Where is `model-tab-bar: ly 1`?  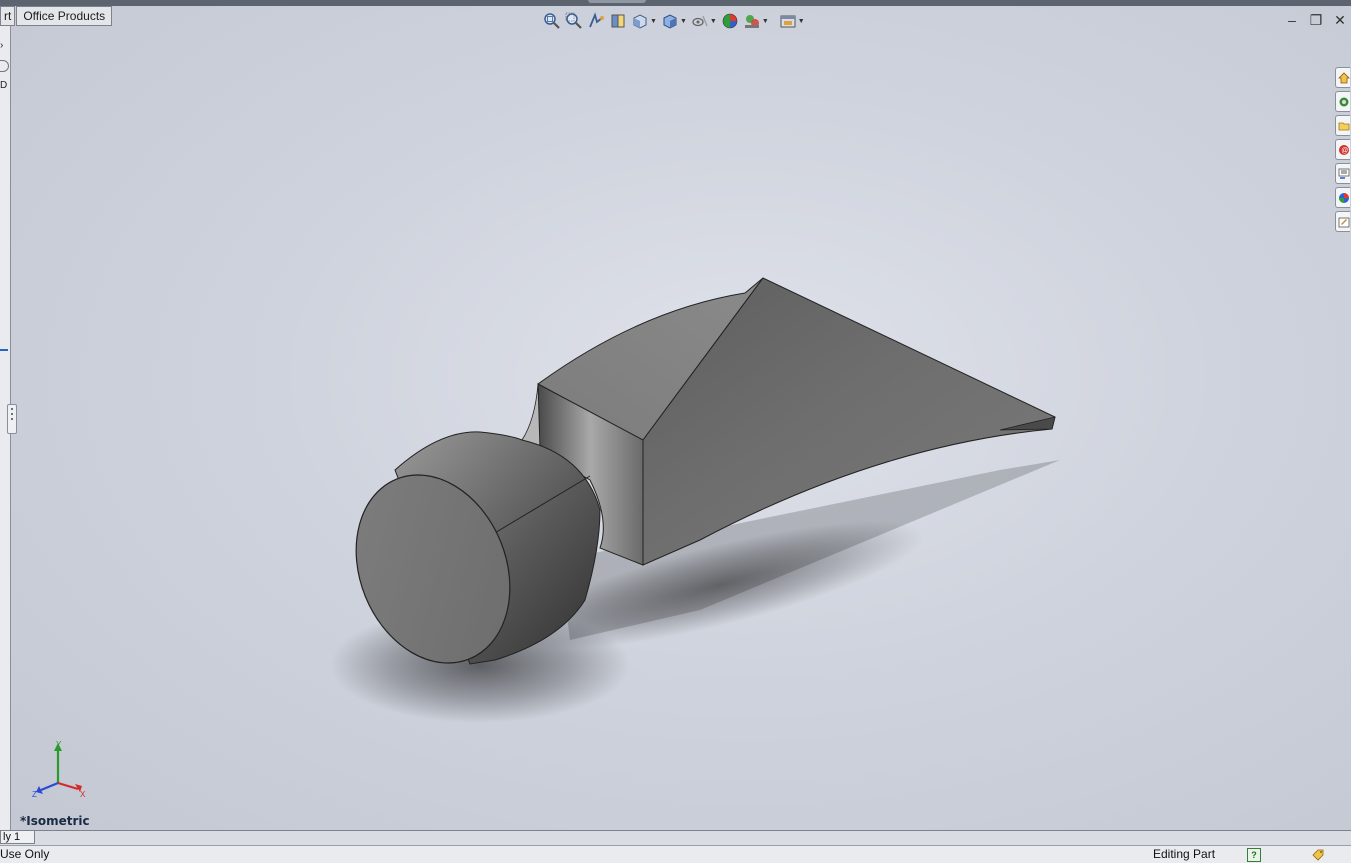
model-tab-bar: ly 1 is located at coordinates (675, 837).